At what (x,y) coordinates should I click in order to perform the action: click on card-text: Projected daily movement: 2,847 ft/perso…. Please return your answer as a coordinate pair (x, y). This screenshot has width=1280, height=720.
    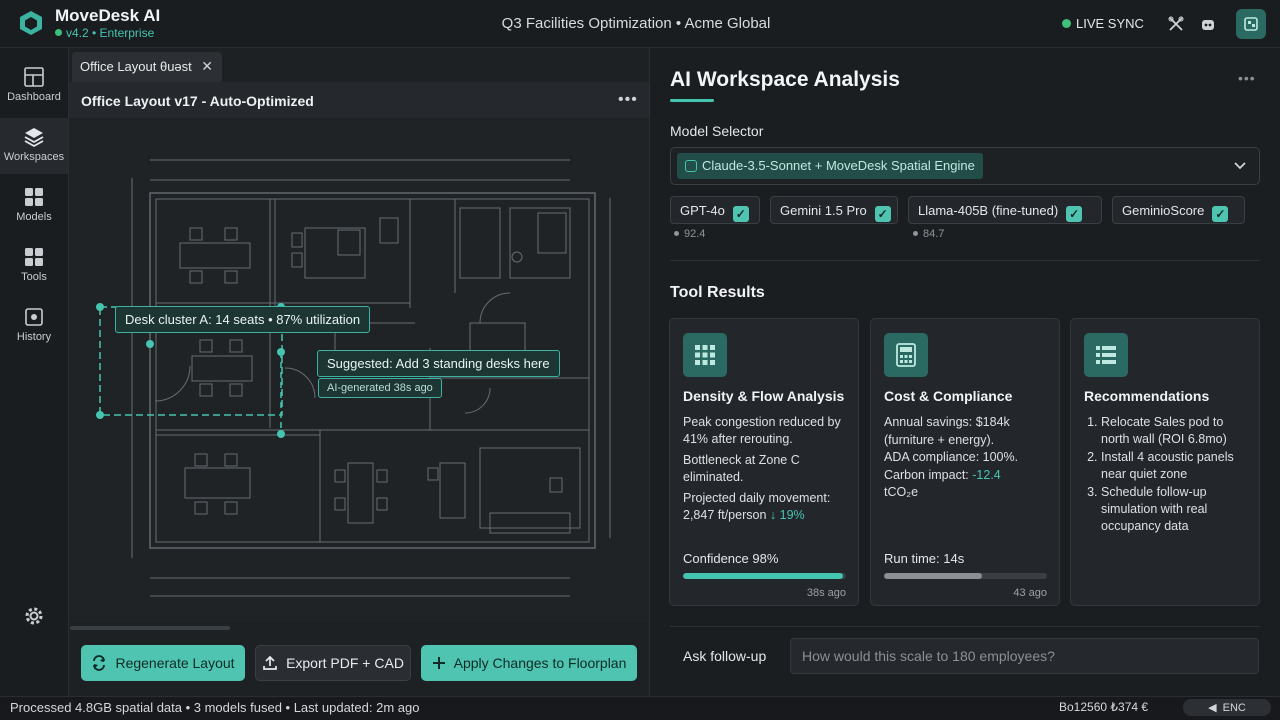
    Looking at the image, I should click on (768, 507).